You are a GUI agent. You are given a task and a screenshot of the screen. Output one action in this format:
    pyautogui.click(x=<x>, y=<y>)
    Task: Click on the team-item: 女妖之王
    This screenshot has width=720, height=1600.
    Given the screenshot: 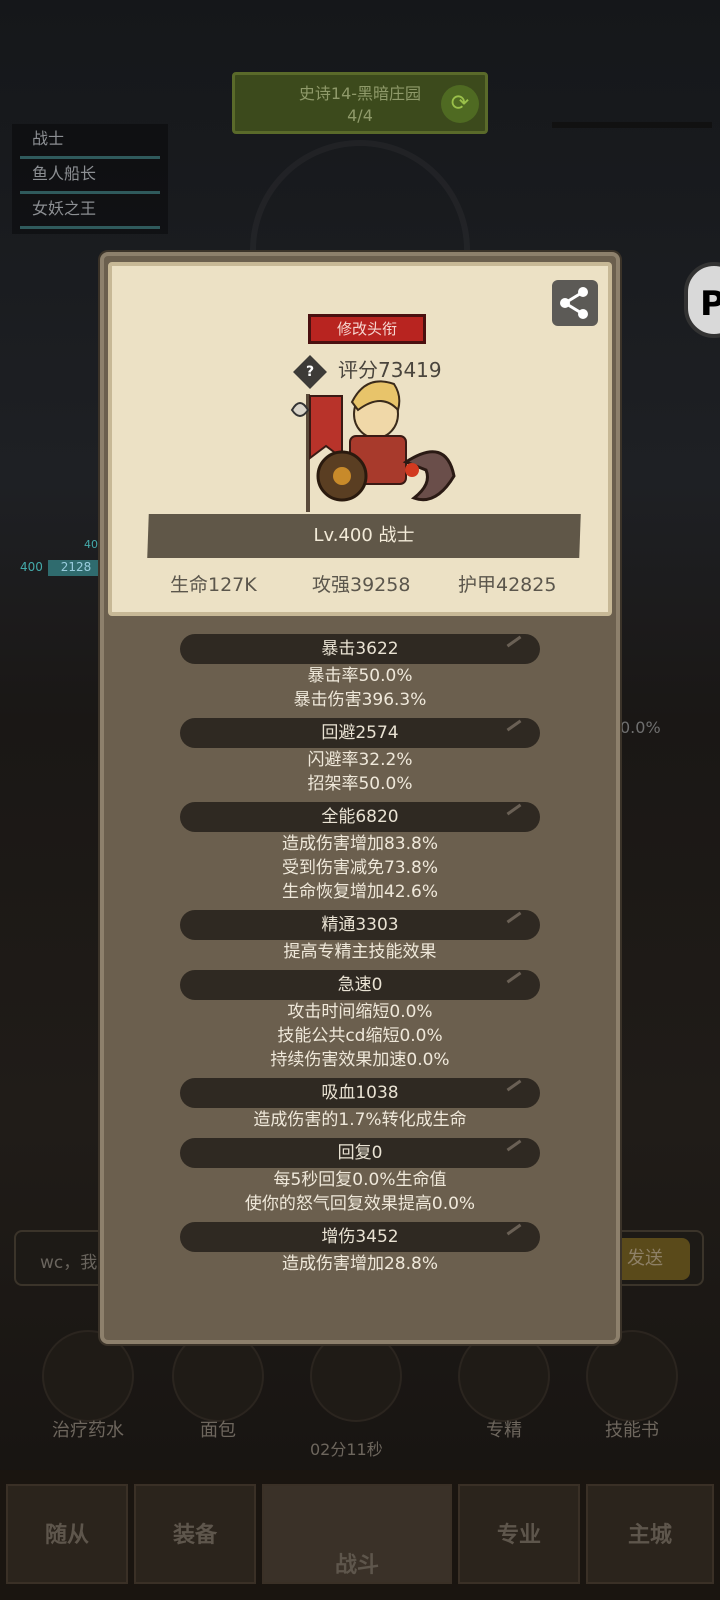 What is the action you would take?
    pyautogui.click(x=90, y=211)
    